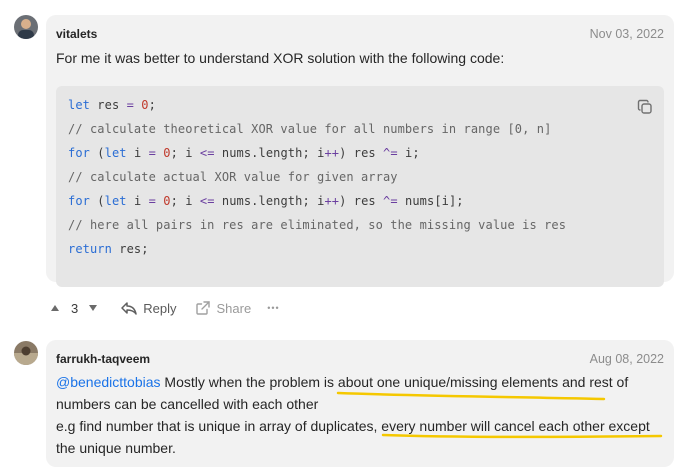  I want to click on caret-down-icon, so click(93, 308).